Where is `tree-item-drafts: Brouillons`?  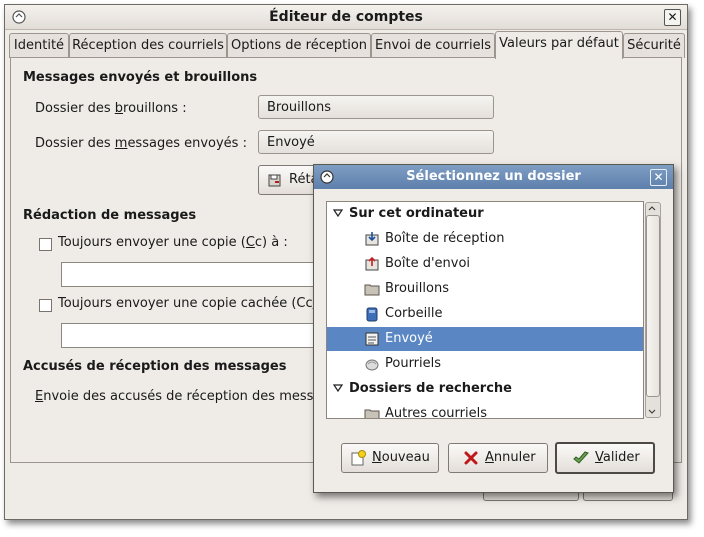 tree-item-drafts: Brouillons is located at coordinates (485, 289).